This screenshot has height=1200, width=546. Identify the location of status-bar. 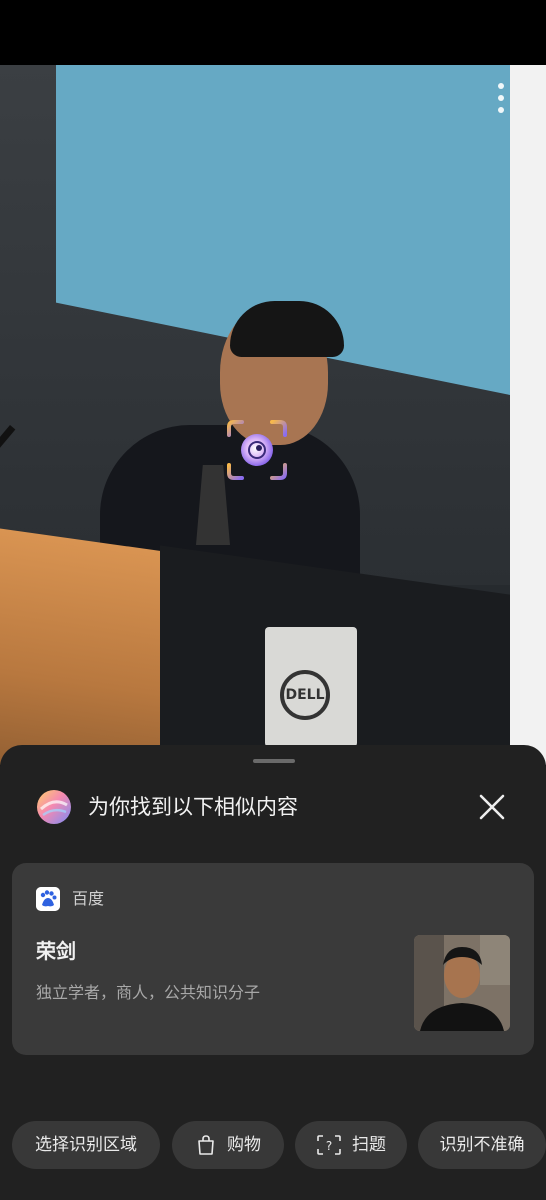
(273, 32).